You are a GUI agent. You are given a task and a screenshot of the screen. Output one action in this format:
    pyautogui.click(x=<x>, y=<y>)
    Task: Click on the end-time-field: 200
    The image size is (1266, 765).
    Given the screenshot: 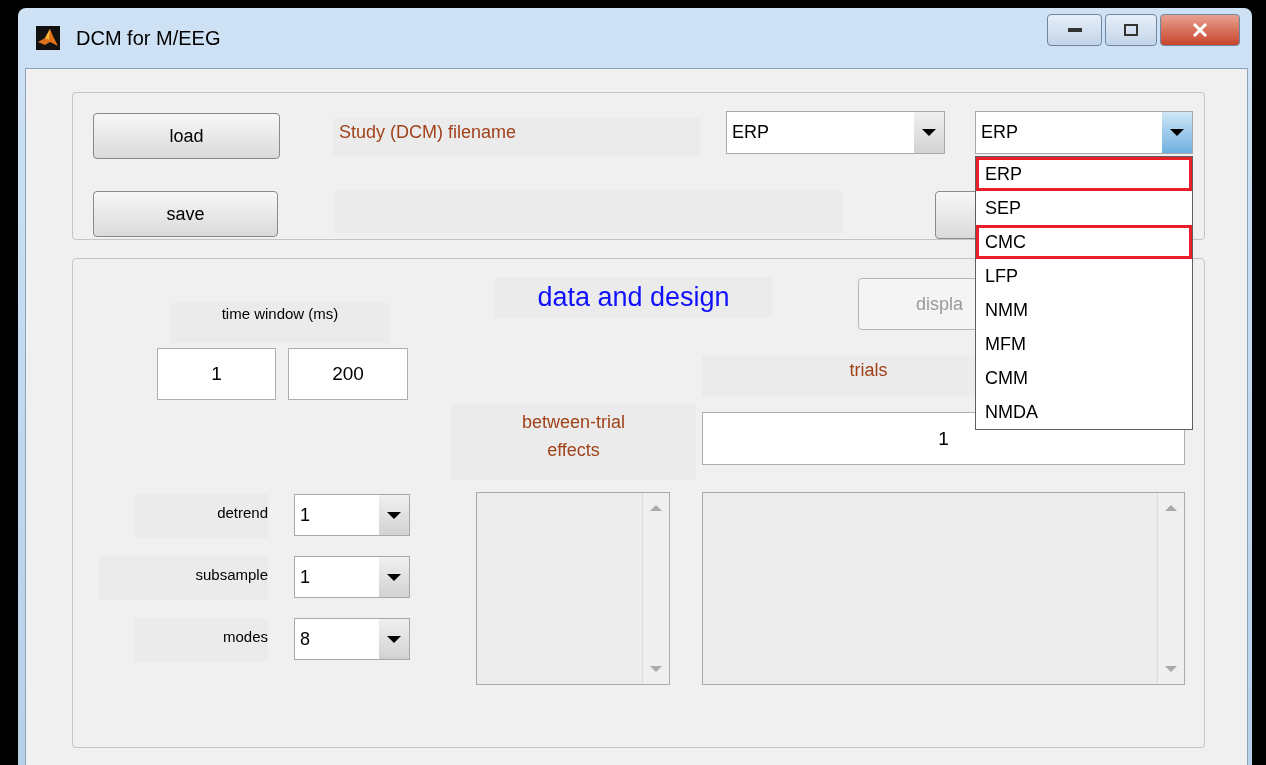 What is the action you would take?
    pyautogui.click(x=348, y=374)
    